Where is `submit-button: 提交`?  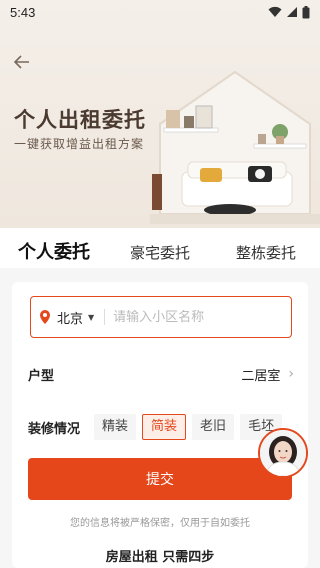 submit-button: 提交 is located at coordinates (160, 479).